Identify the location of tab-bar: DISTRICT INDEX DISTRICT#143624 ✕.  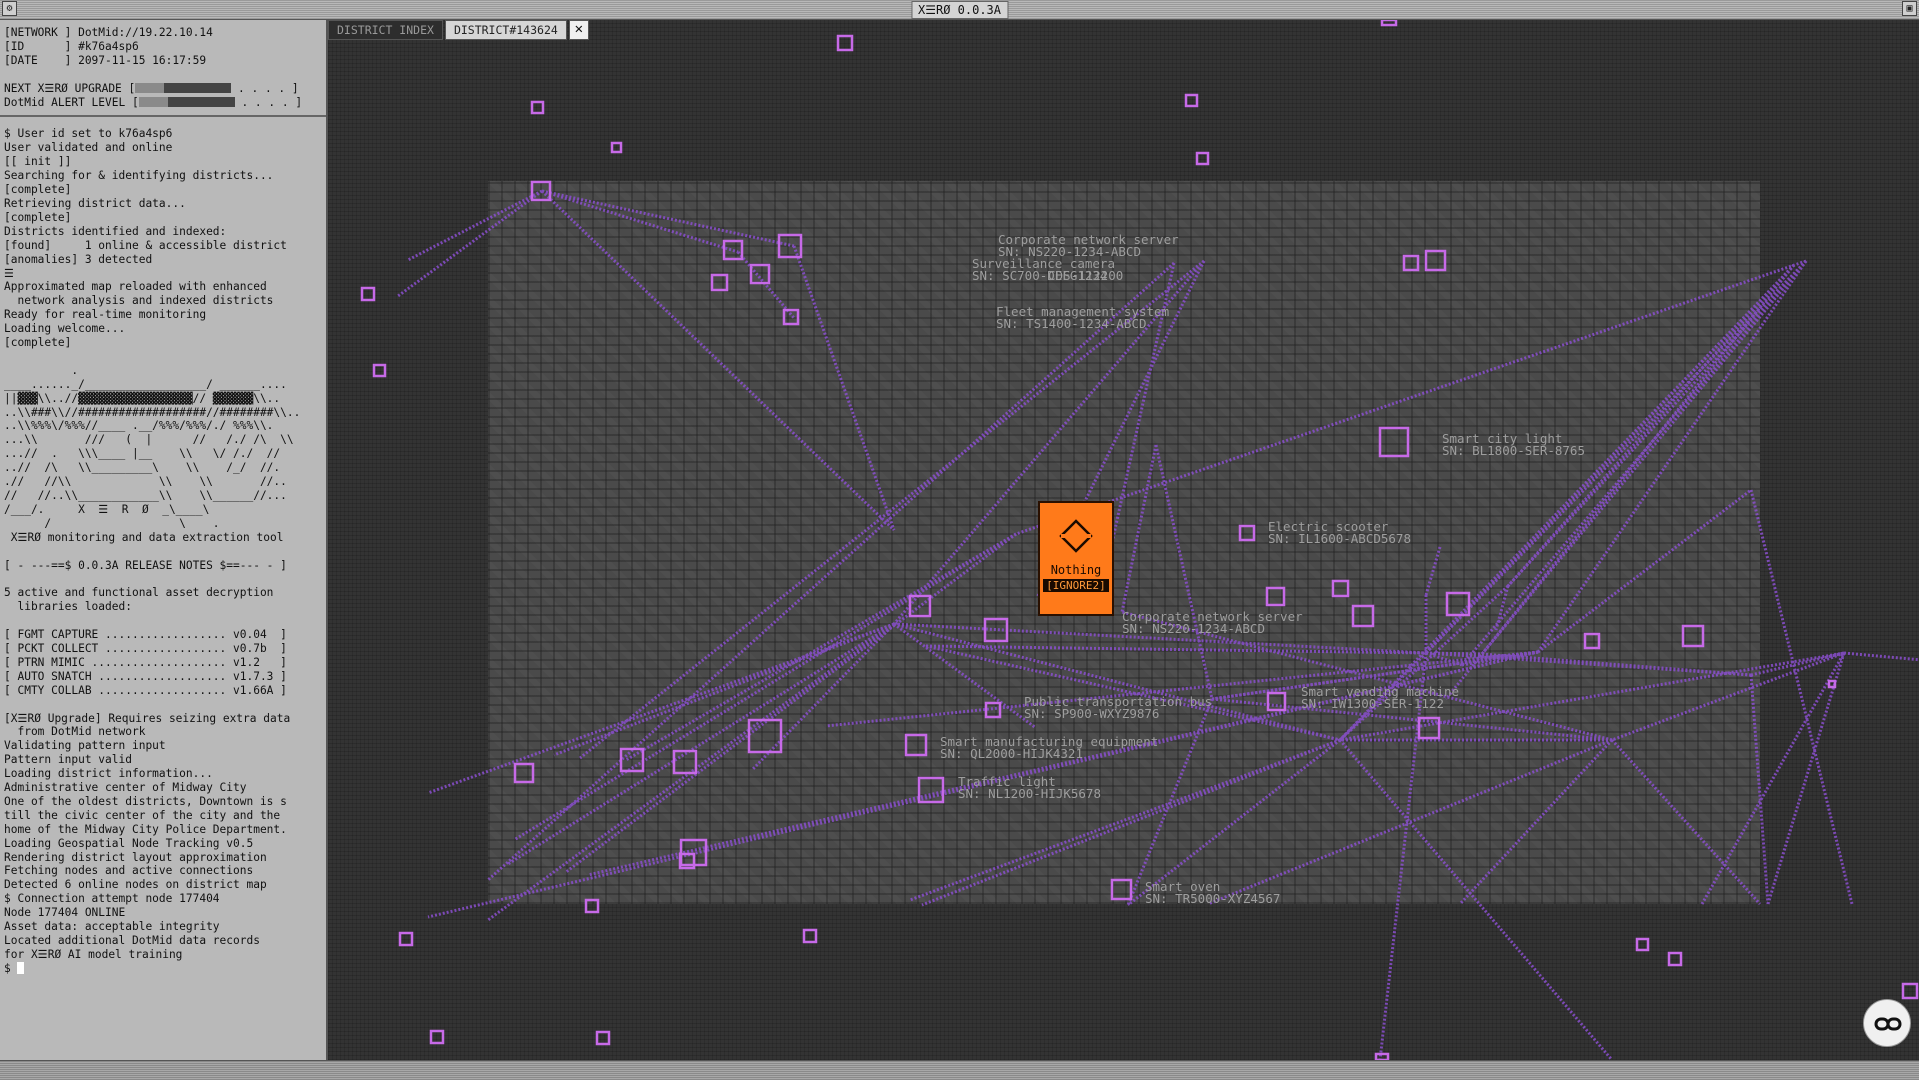
(458, 30).